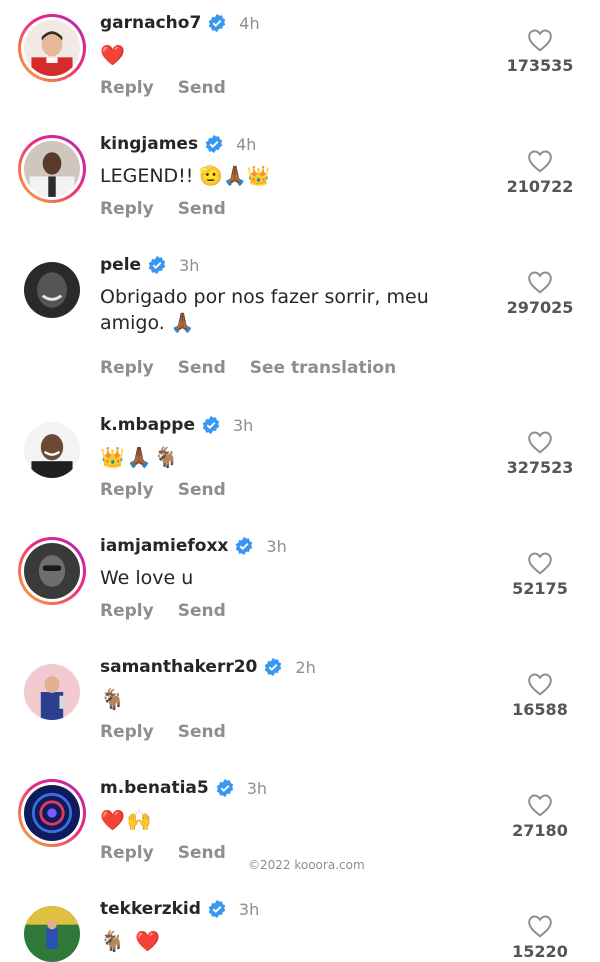 This screenshot has height=962, width=600. I want to click on like-count: 52175, so click(540, 588).